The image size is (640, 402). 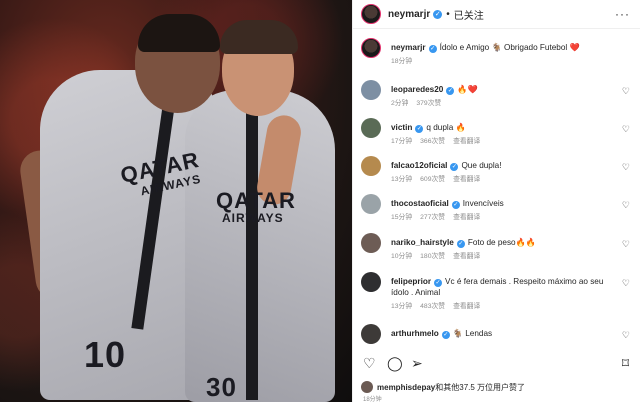 What do you see at coordinates (408, 47) in the screenshot?
I see `caption-username: neymarjr` at bounding box center [408, 47].